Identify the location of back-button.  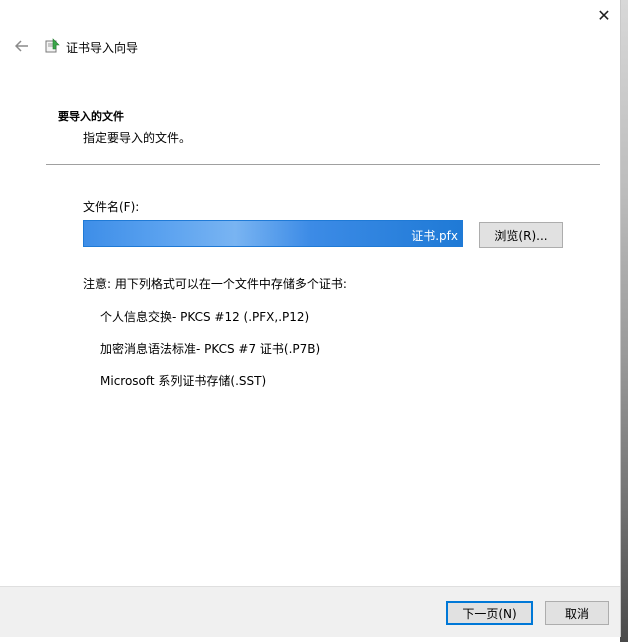
(22, 46).